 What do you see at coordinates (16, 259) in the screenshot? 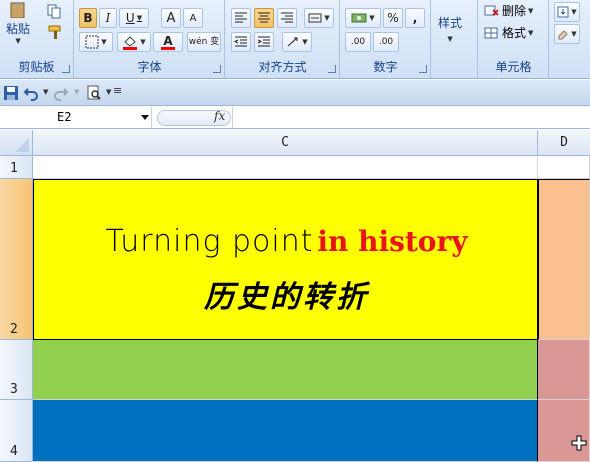
I see `row-header-2: 2` at bounding box center [16, 259].